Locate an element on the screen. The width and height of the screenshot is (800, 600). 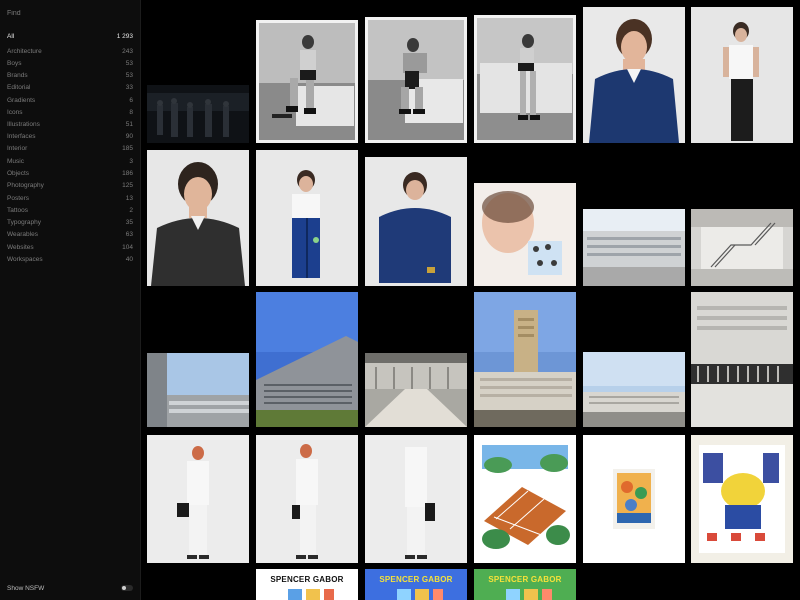
category-interfaces: Interfaces 90 is located at coordinates (70, 136).